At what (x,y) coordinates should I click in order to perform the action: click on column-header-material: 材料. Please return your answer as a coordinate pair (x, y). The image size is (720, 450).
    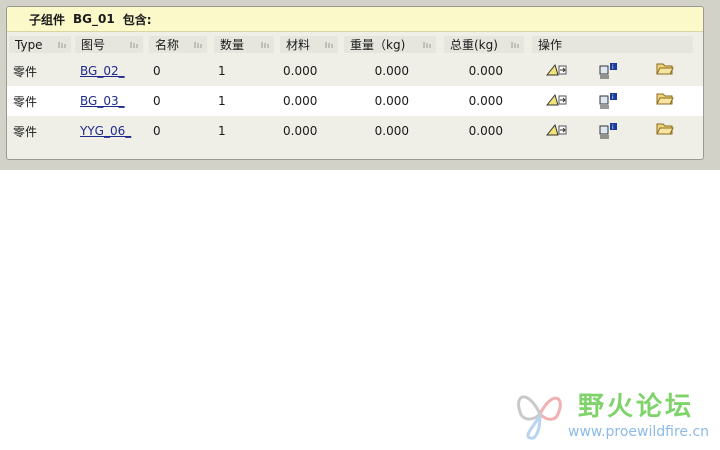
    Looking at the image, I should click on (309, 44).